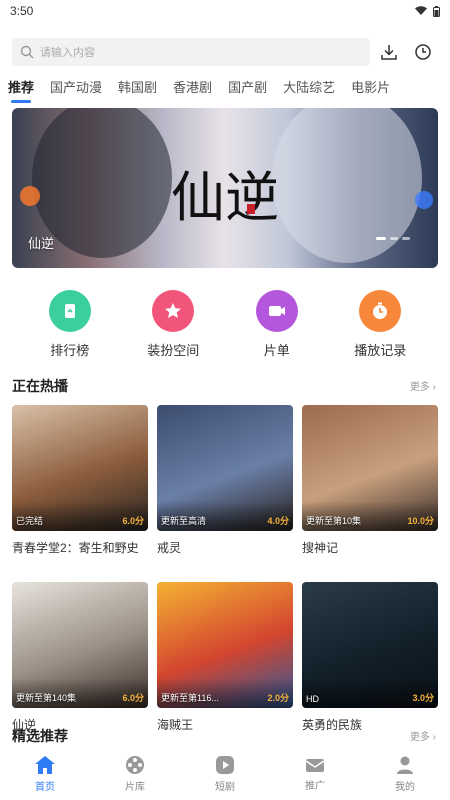 The image size is (450, 800). What do you see at coordinates (173, 350) in the screenshot?
I see `shortcut-label: 装扮空间` at bounding box center [173, 350].